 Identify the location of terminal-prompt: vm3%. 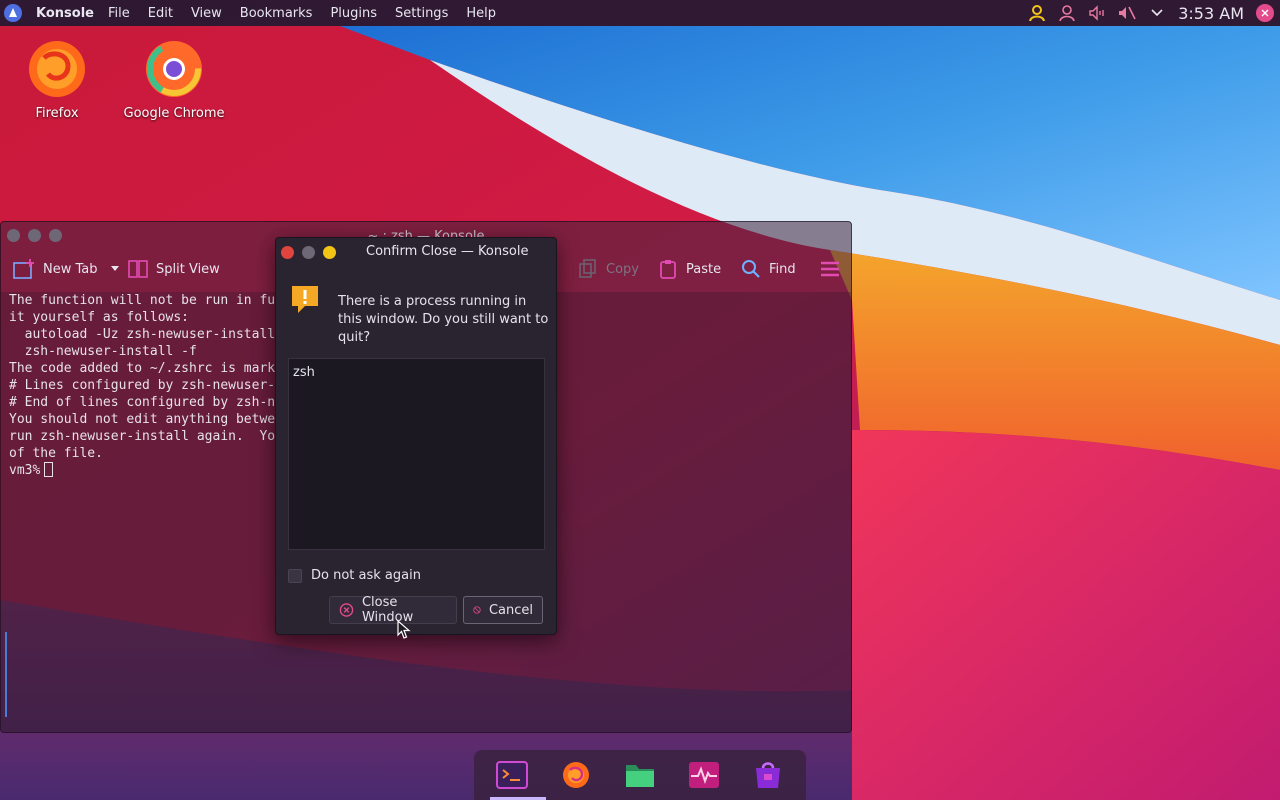
(25, 470).